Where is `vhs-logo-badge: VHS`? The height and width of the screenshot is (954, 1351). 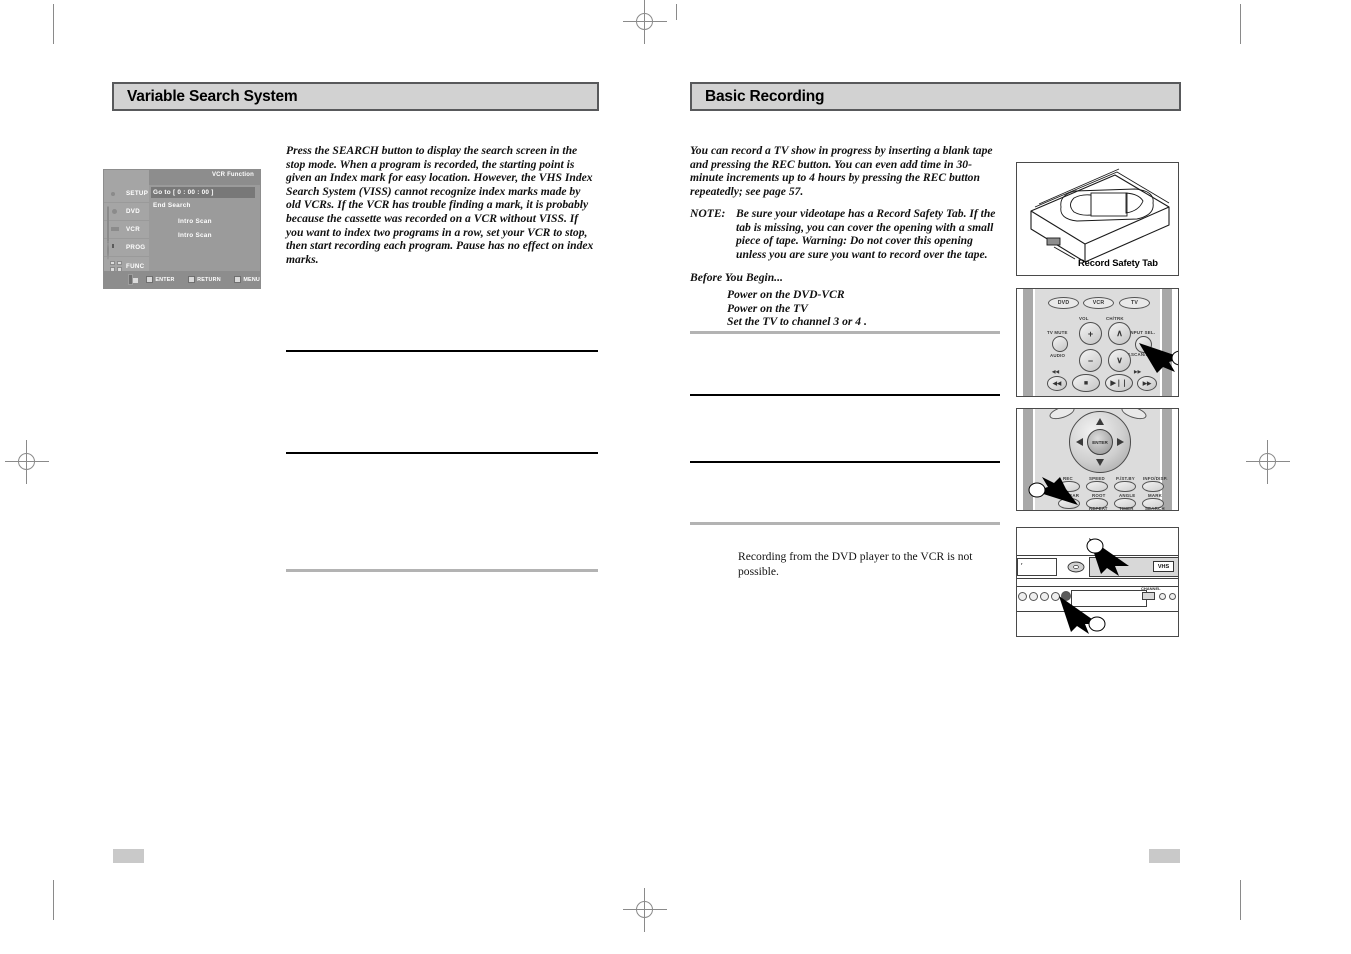
vhs-logo-badge: VHS is located at coordinates (1163, 566).